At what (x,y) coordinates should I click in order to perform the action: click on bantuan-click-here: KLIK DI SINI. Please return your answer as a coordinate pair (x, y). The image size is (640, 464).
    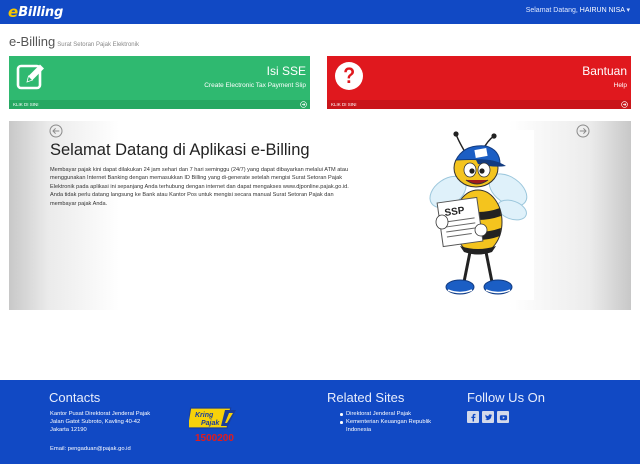
    Looking at the image, I should click on (344, 104).